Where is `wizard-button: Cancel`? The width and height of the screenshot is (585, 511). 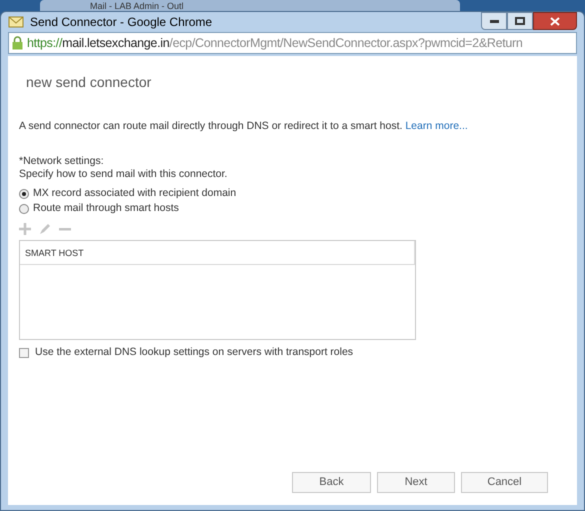 wizard-button: Cancel is located at coordinates (504, 482).